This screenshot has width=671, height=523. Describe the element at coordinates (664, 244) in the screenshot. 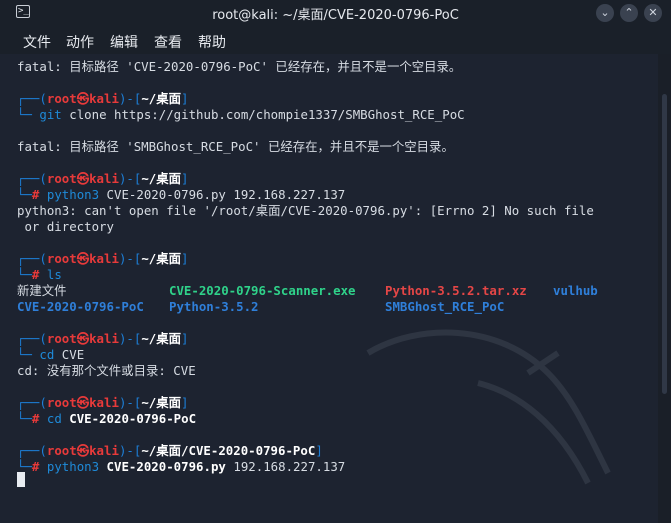

I see `scroll-thumb` at that location.